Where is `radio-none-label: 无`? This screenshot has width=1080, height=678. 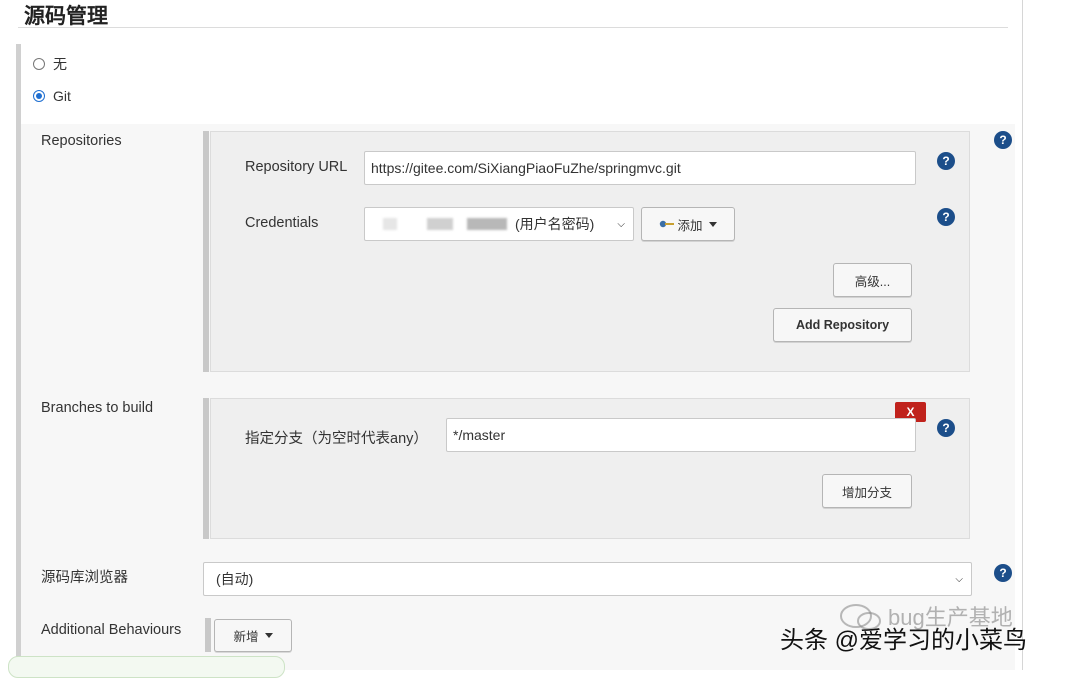
radio-none-label: 无 is located at coordinates (60, 64).